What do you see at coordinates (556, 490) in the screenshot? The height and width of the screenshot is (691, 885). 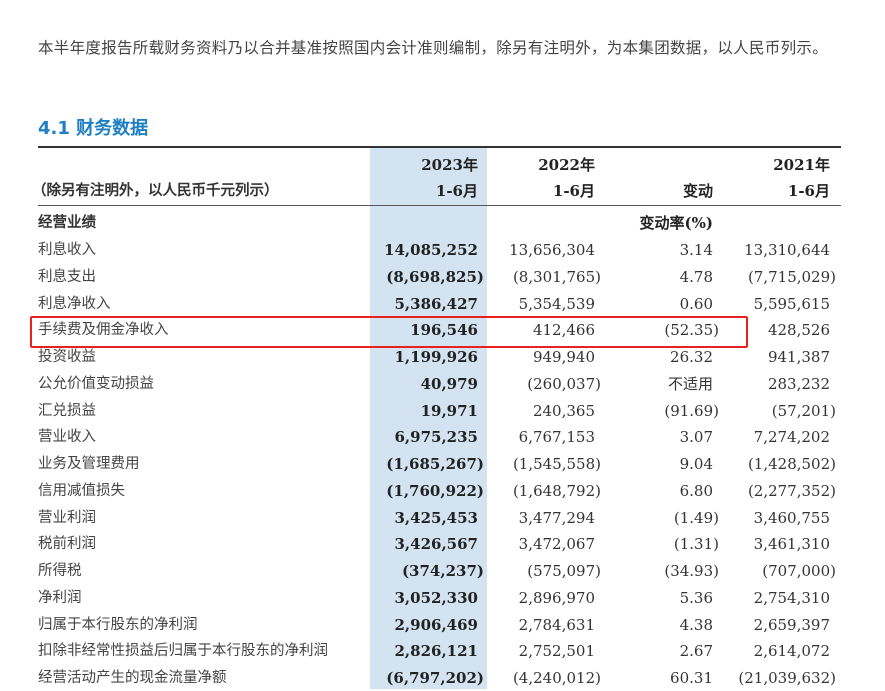 I see `cell-col2: (1,648,792)` at bounding box center [556, 490].